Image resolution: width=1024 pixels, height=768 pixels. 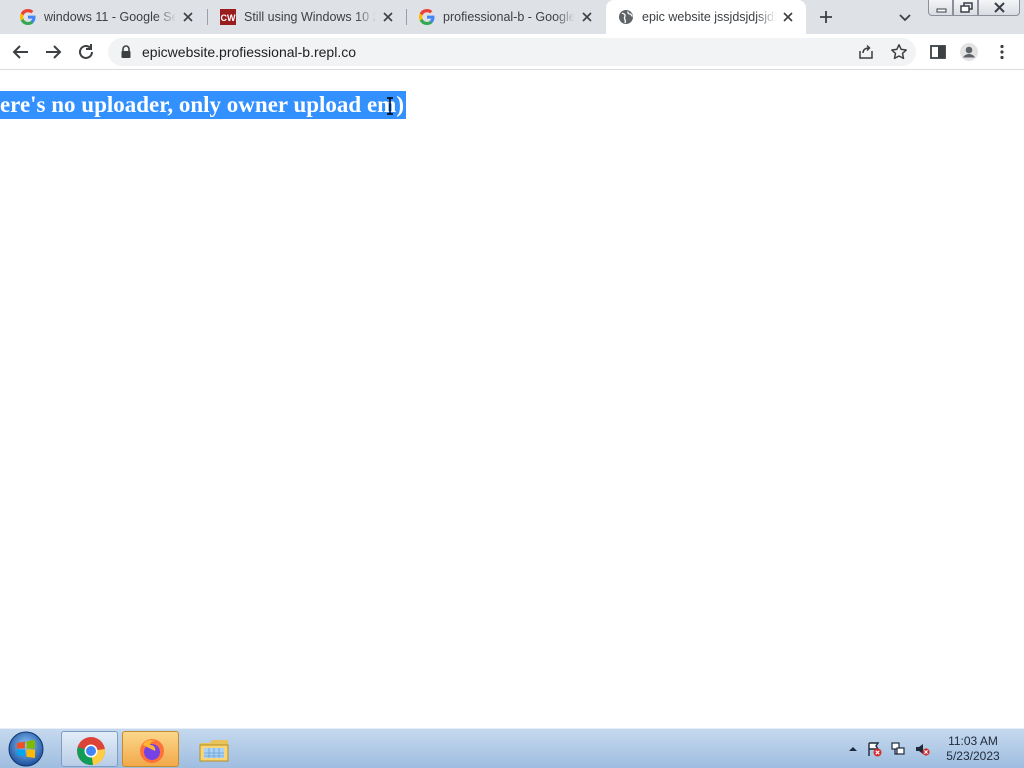 I want to click on minimize-icon, so click(x=941, y=10).